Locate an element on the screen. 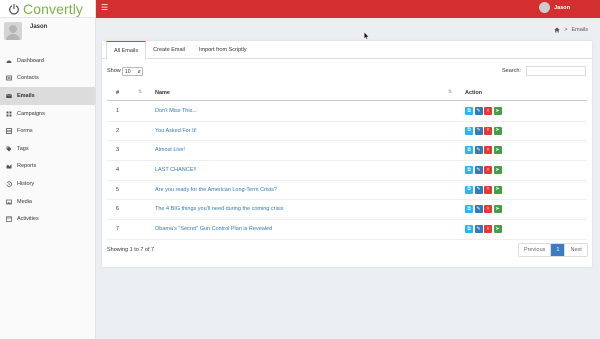 This screenshot has width=600, height=339. campaigns-icon is located at coordinates (9, 114).